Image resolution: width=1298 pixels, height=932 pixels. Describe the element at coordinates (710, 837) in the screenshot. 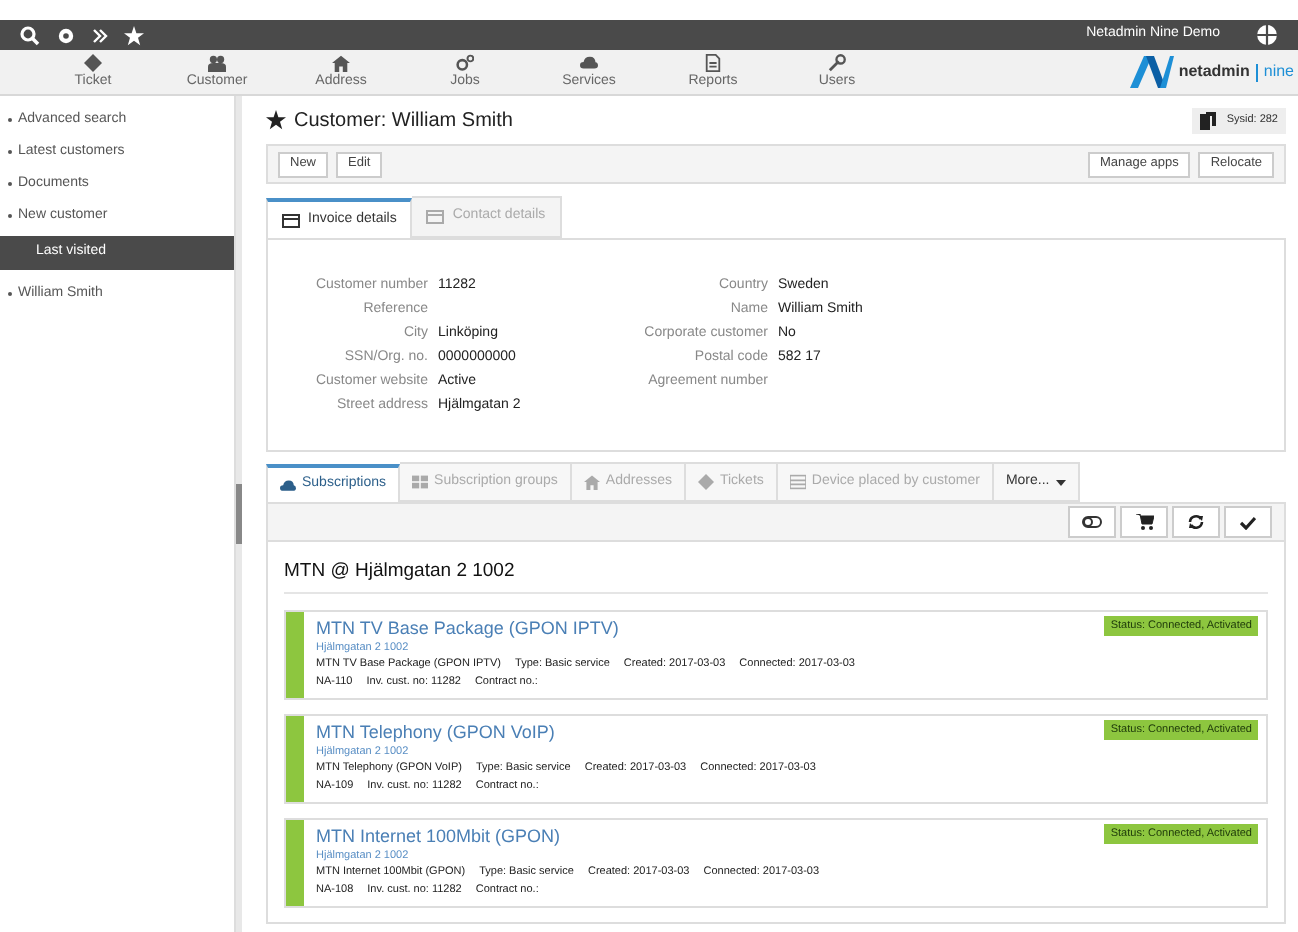

I see `subscription-link: MTN Internet 100Mbit (GPON)` at that location.